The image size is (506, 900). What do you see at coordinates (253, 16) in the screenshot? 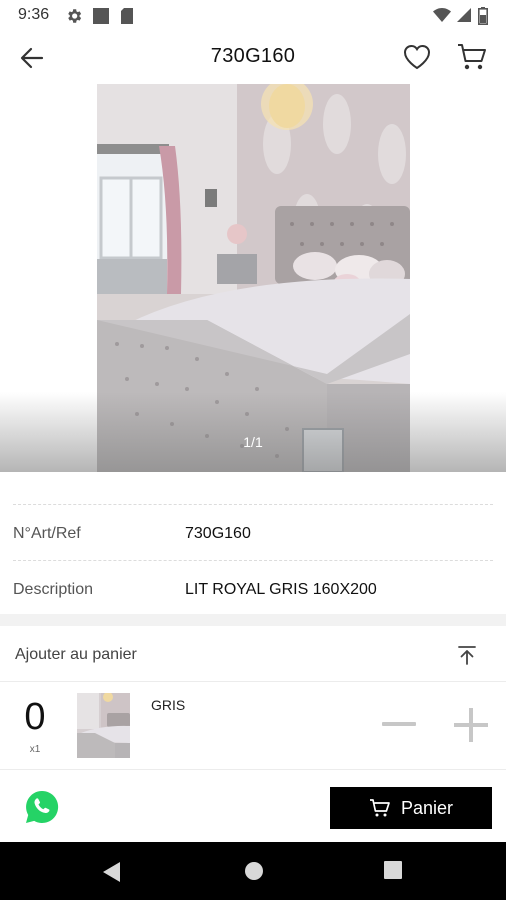
I see `status-bar: 9:36` at bounding box center [253, 16].